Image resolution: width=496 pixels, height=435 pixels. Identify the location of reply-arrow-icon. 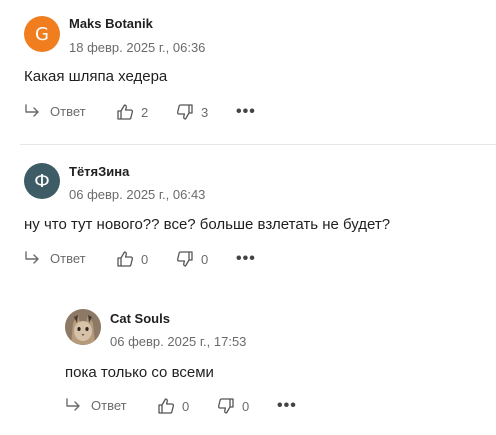
(73, 404).